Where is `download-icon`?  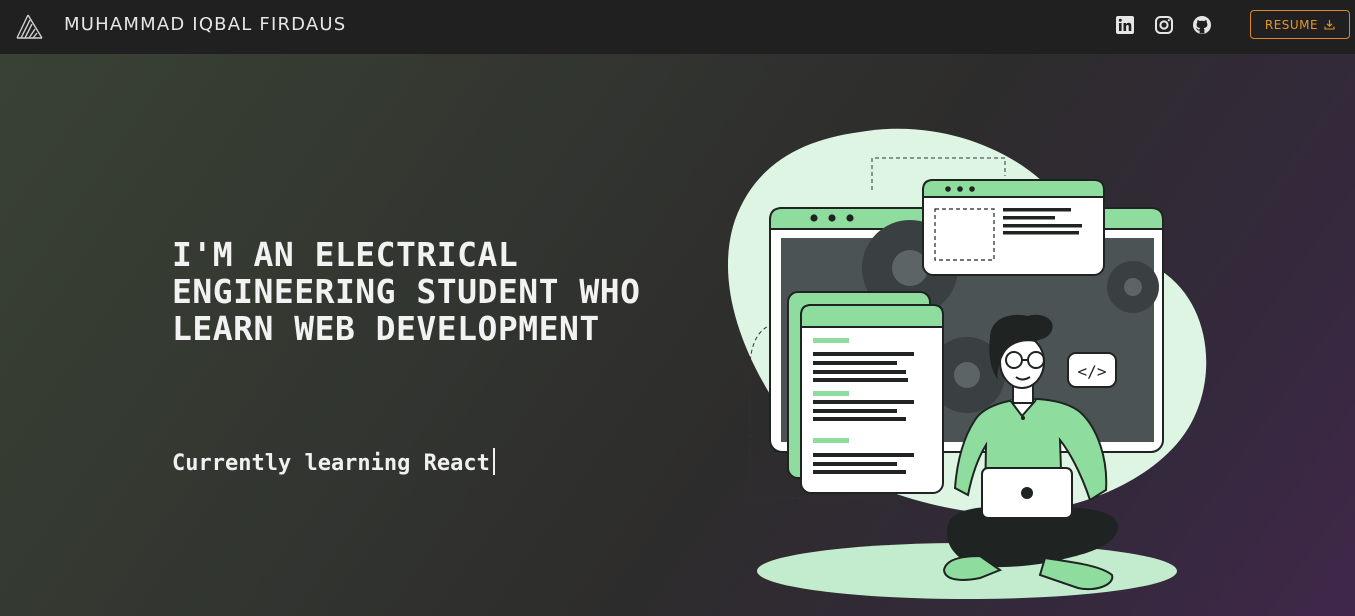
download-icon is located at coordinates (1329, 25).